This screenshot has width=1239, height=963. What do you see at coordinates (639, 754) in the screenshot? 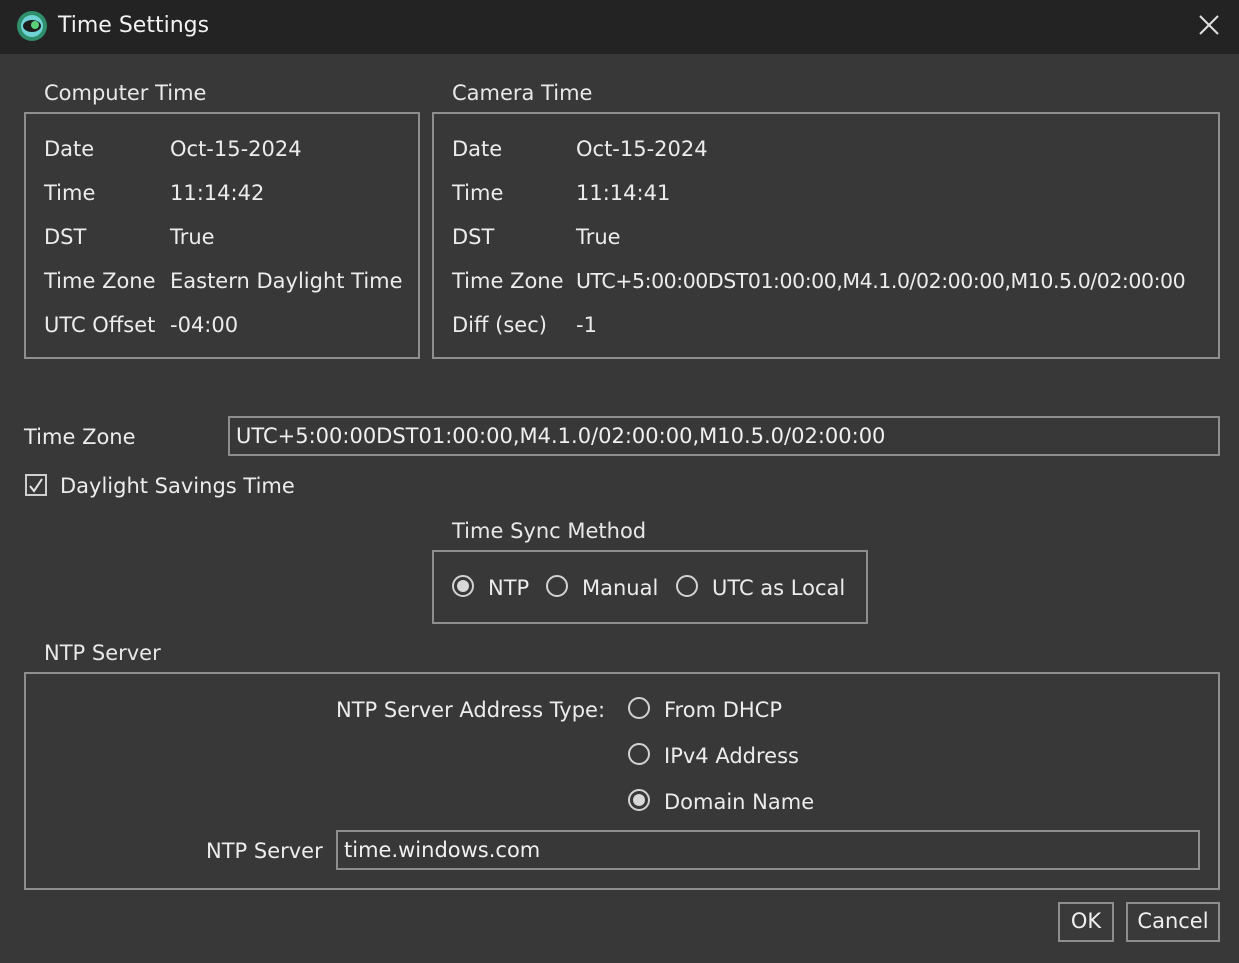
I see `address-ipv4-radio` at bounding box center [639, 754].